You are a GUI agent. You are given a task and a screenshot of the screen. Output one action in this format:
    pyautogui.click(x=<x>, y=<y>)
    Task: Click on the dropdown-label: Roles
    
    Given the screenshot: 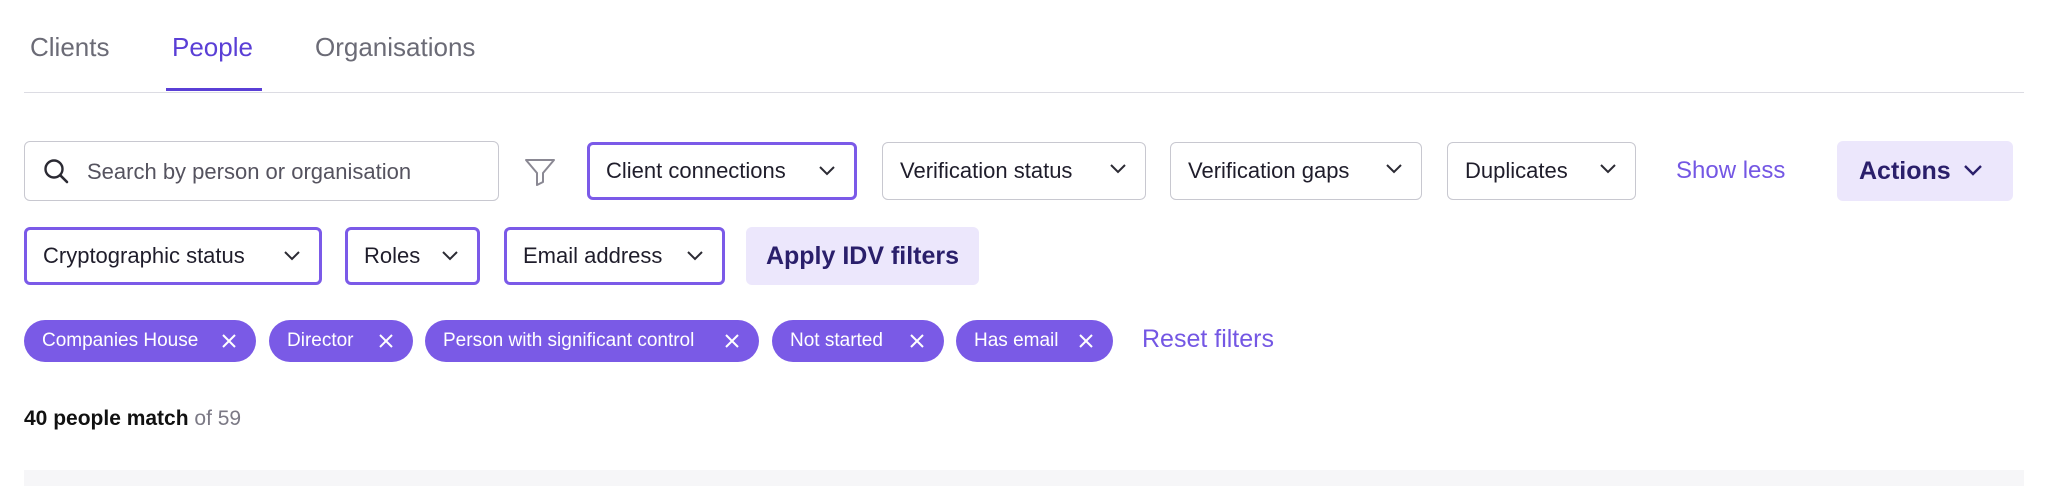 What is the action you would take?
    pyautogui.click(x=392, y=255)
    